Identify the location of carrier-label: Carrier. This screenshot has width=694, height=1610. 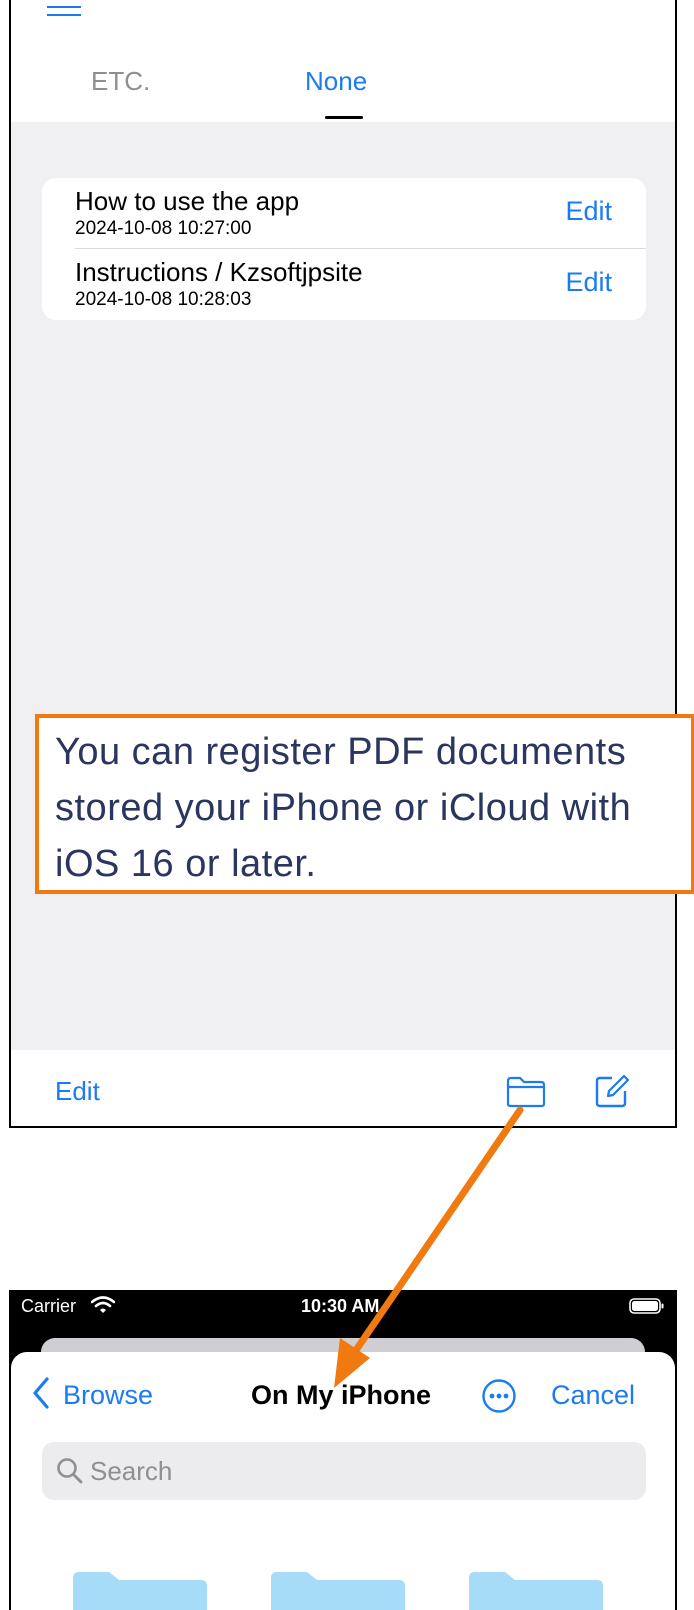
(49, 1306).